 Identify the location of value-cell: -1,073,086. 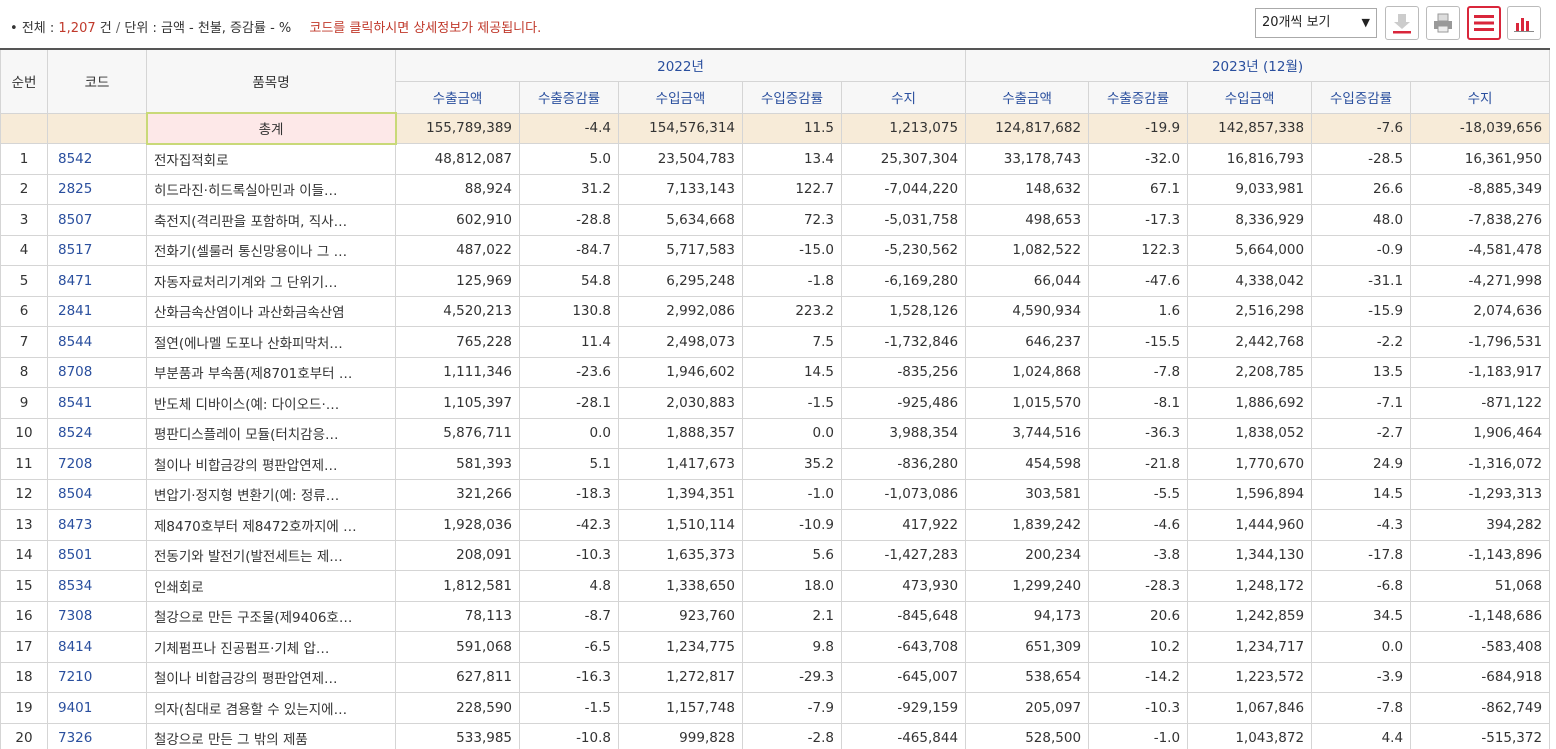
(903, 494).